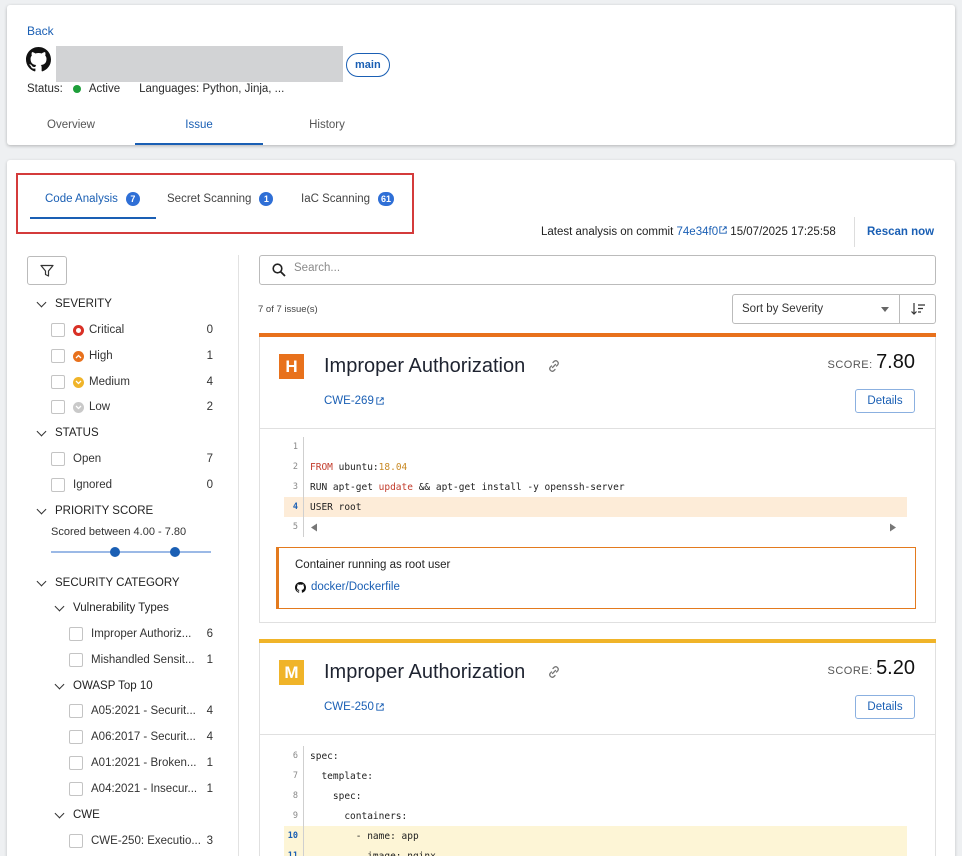 The width and height of the screenshot is (962, 856). I want to click on critical-severity-icon, so click(78, 330).